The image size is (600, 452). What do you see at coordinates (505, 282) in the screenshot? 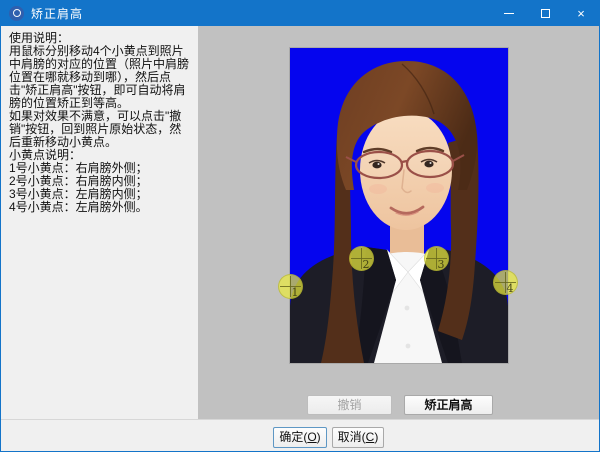
I see `shoulder-marker-4: 4` at bounding box center [505, 282].